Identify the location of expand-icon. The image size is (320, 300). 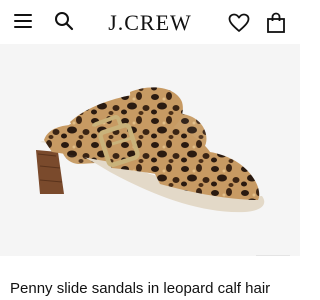
(273, 255).